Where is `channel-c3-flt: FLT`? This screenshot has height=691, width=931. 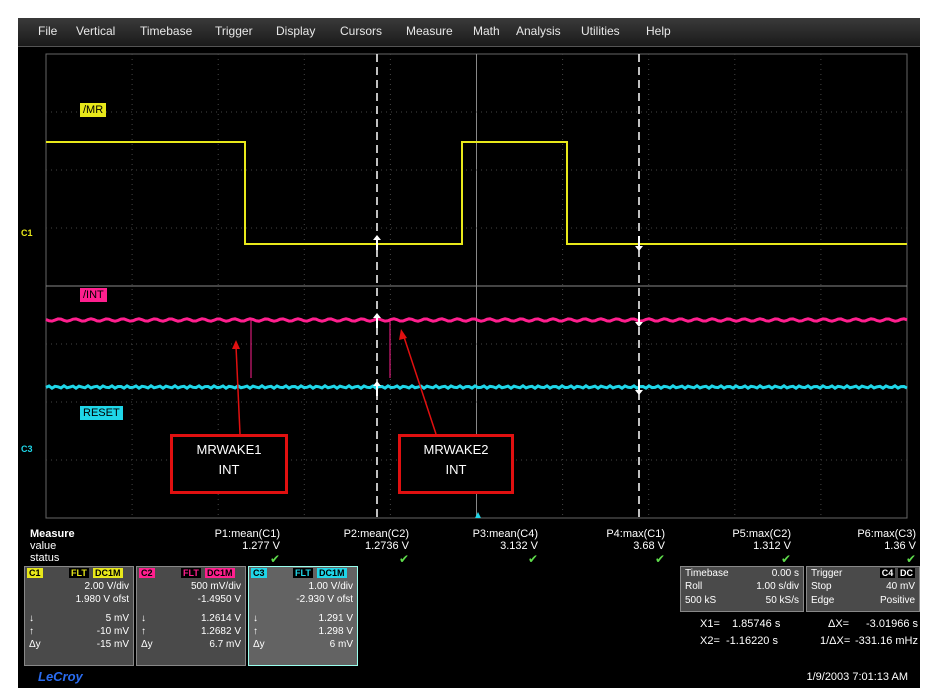 channel-c3-flt: FLT is located at coordinates (303, 573).